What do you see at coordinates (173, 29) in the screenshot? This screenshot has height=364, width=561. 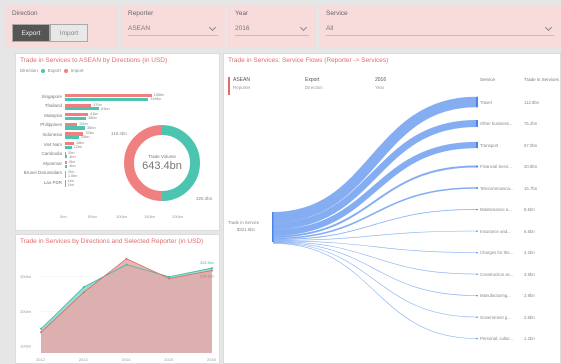 I see `reporter-dropdown: ASEAN` at bounding box center [173, 29].